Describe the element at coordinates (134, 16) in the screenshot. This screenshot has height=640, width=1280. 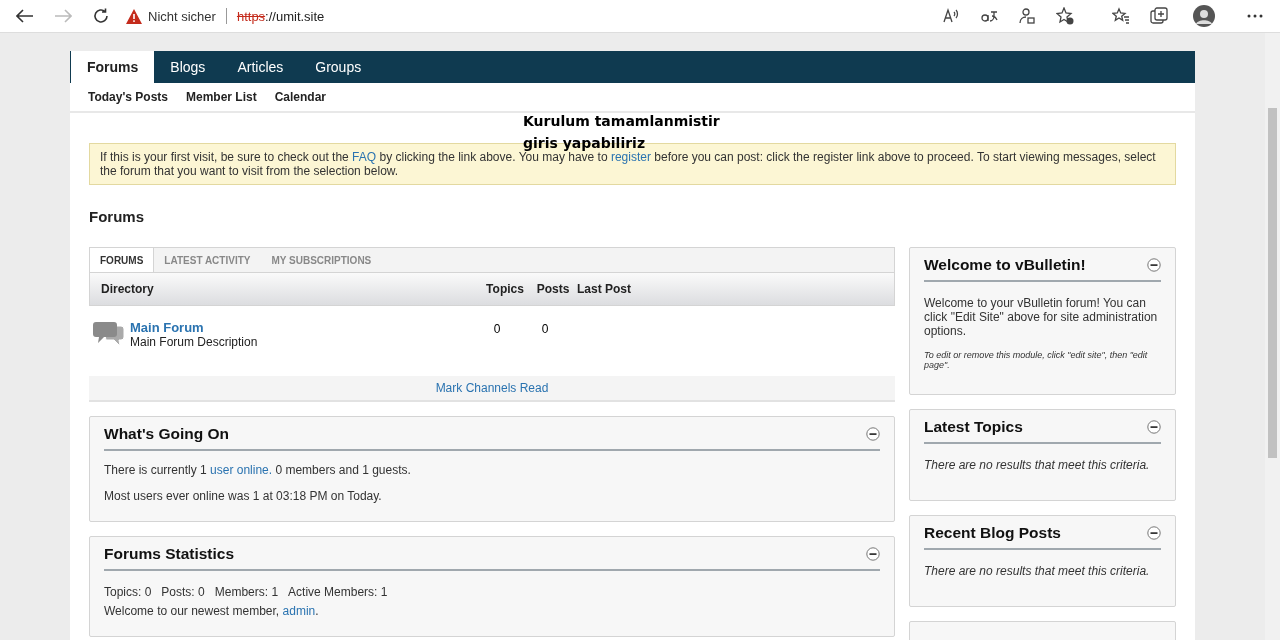
I see `warning-icon` at that location.